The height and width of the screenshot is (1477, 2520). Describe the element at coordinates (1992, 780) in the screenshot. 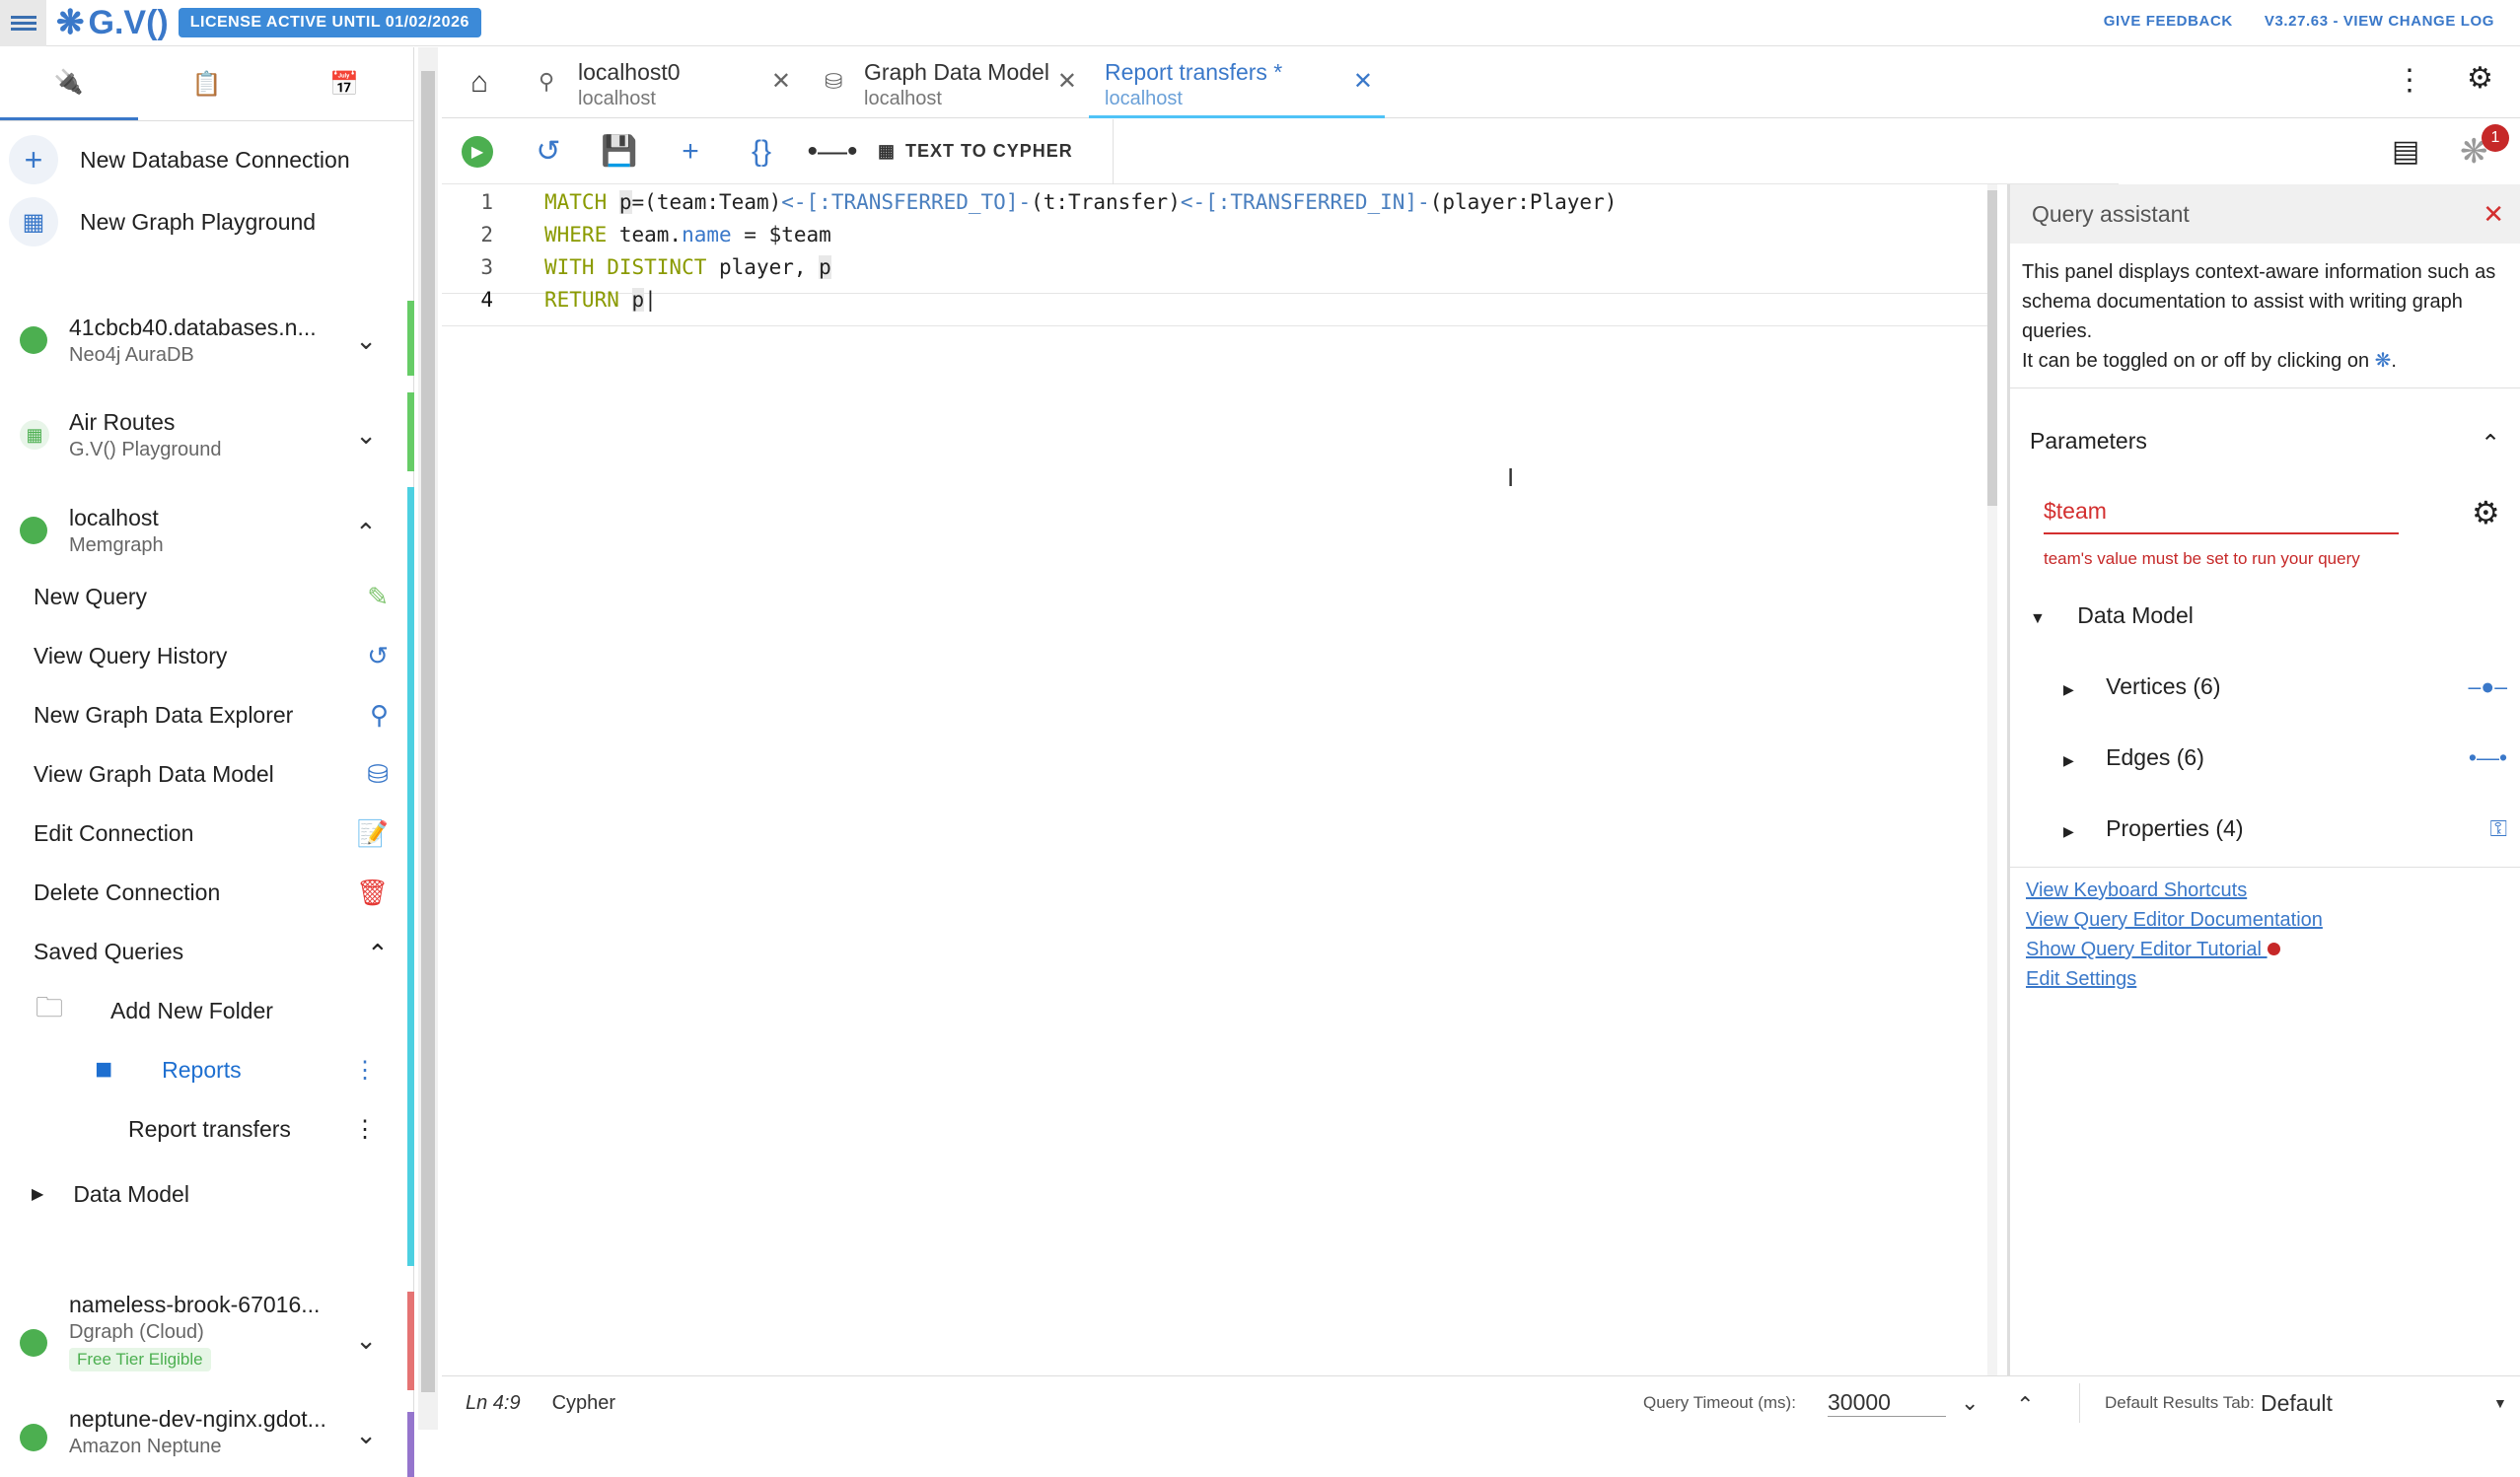

I see `editor-scrollbar` at that location.